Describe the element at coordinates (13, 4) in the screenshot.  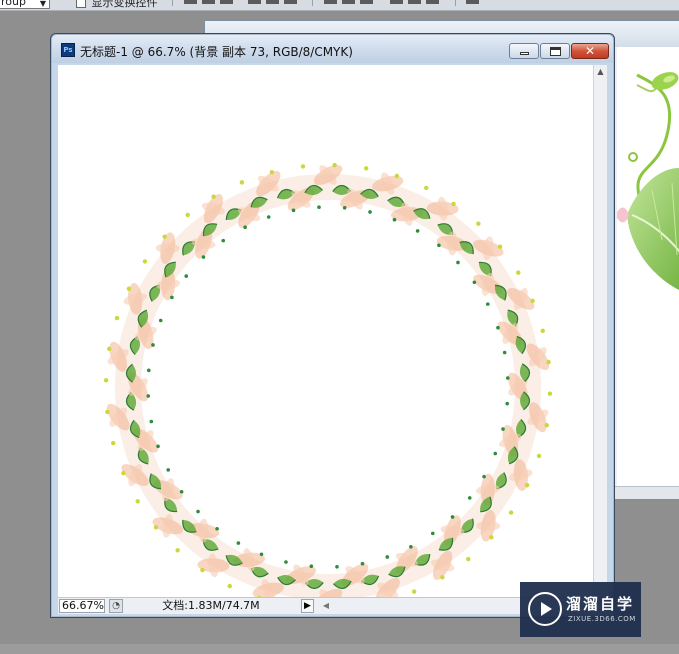
I see `dropdown-value: roup` at that location.